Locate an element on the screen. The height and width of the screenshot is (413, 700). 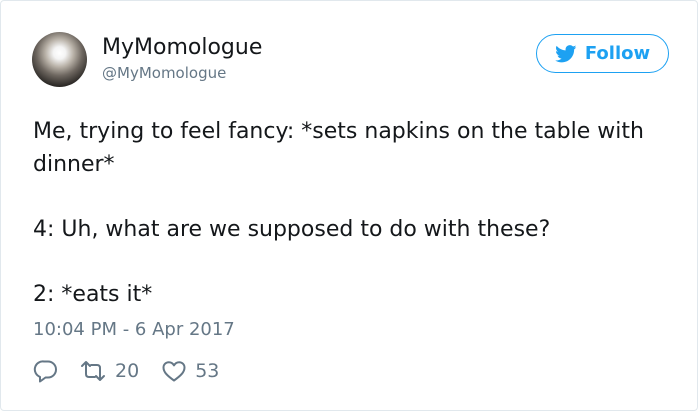
follow-button: Follow is located at coordinates (602, 53).